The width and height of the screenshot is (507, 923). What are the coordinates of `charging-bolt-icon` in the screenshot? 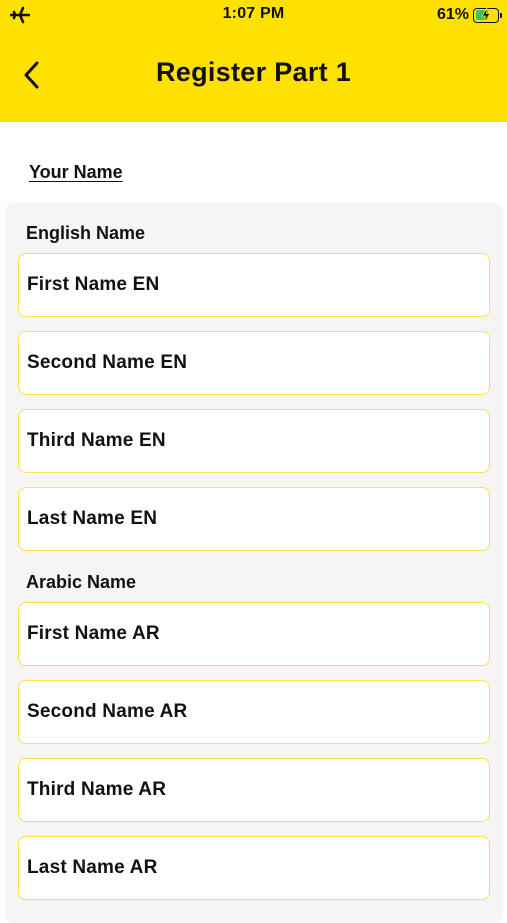 It's located at (486, 14).